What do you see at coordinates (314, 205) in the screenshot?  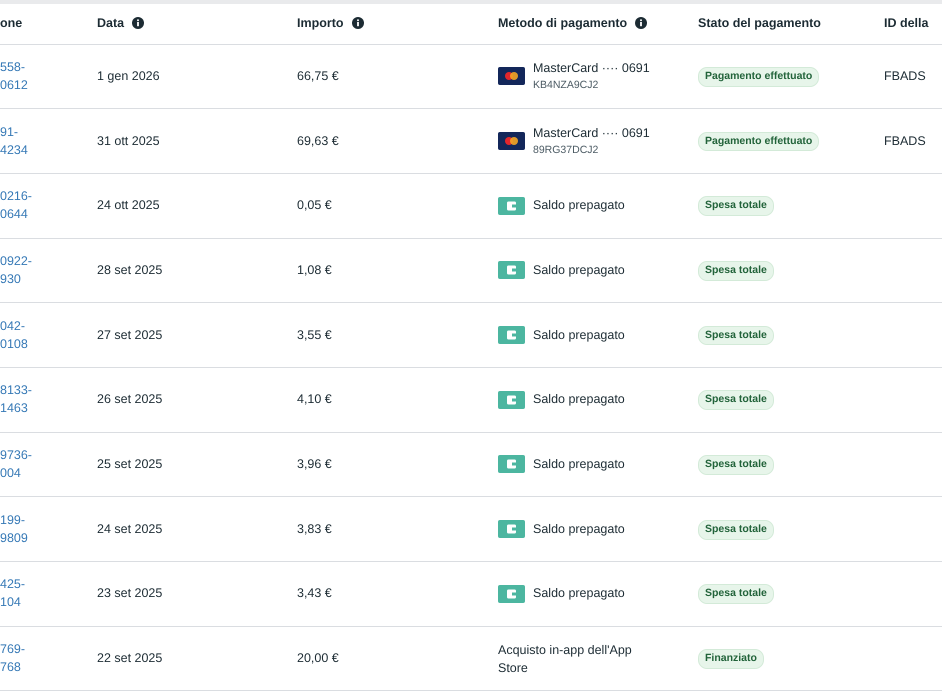 I see `amount-text: 0,05 €` at bounding box center [314, 205].